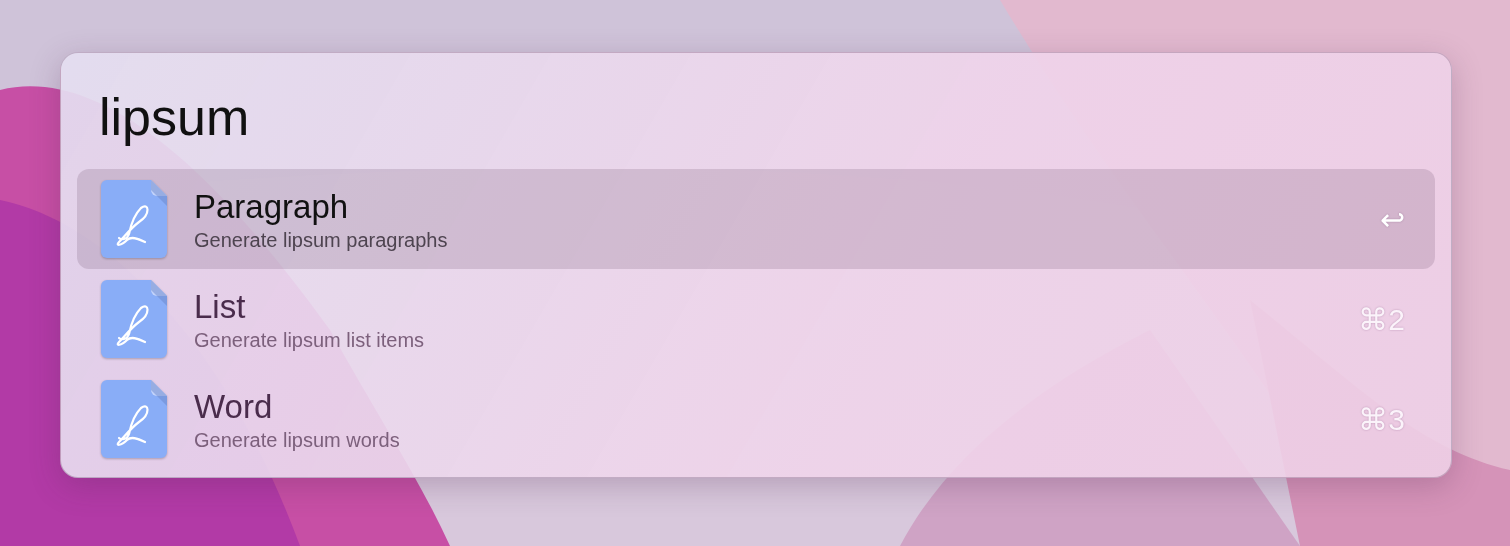 This screenshot has width=1510, height=546. What do you see at coordinates (388, 117) in the screenshot?
I see `search-field: lipsum` at bounding box center [388, 117].